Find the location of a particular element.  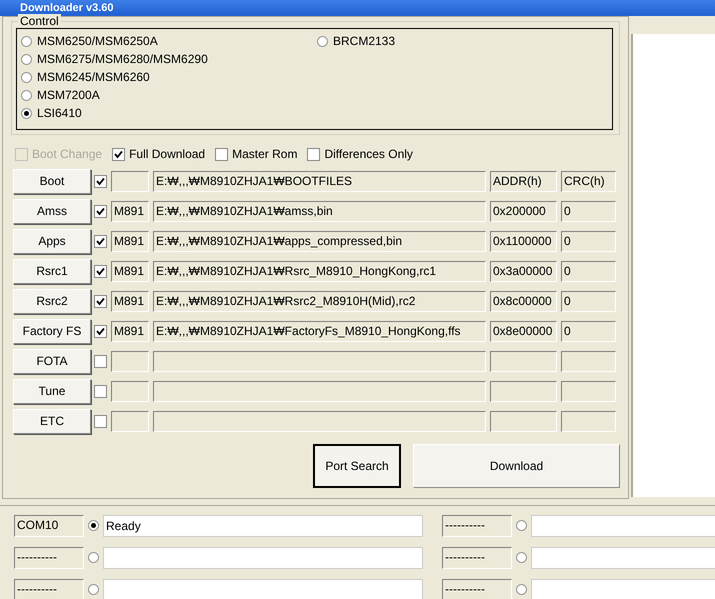

address-field: 0x1100000 is located at coordinates (523, 241).